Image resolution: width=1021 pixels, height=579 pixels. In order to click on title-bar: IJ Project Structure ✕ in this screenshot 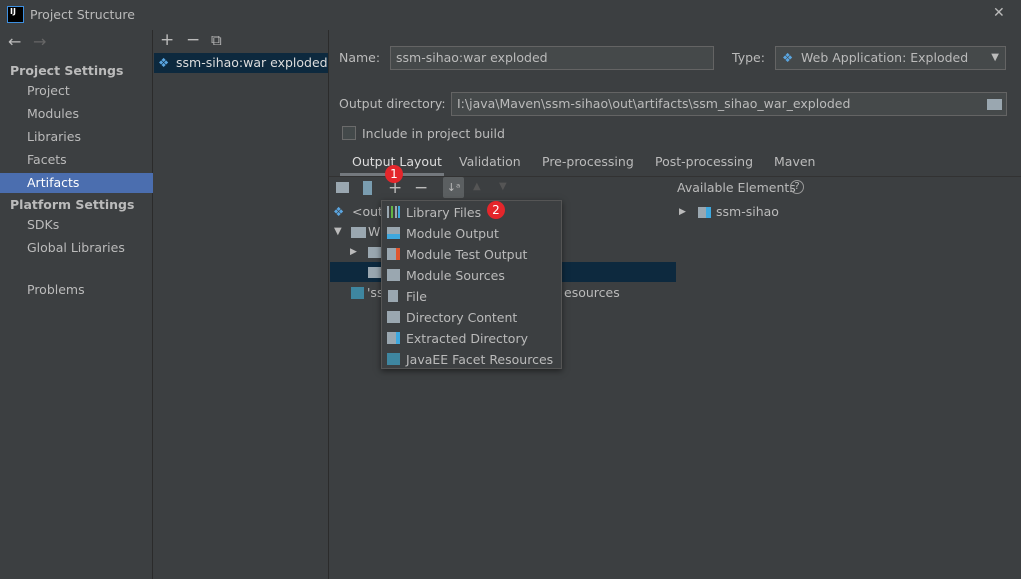, I will do `click(510, 15)`.